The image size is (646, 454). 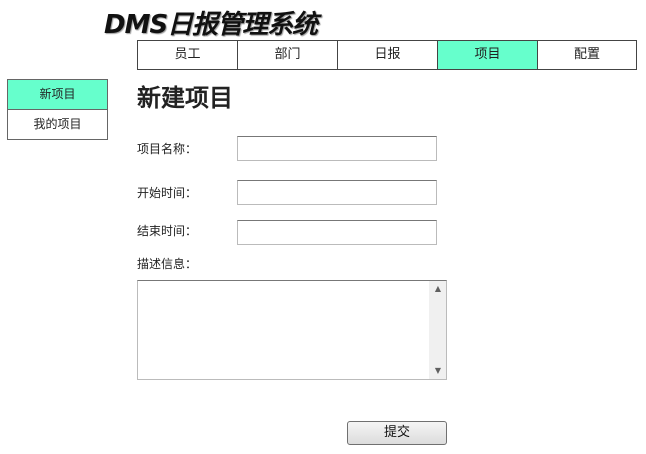 What do you see at coordinates (167, 149) in the screenshot?
I see `project-name-label: 项目名称：` at bounding box center [167, 149].